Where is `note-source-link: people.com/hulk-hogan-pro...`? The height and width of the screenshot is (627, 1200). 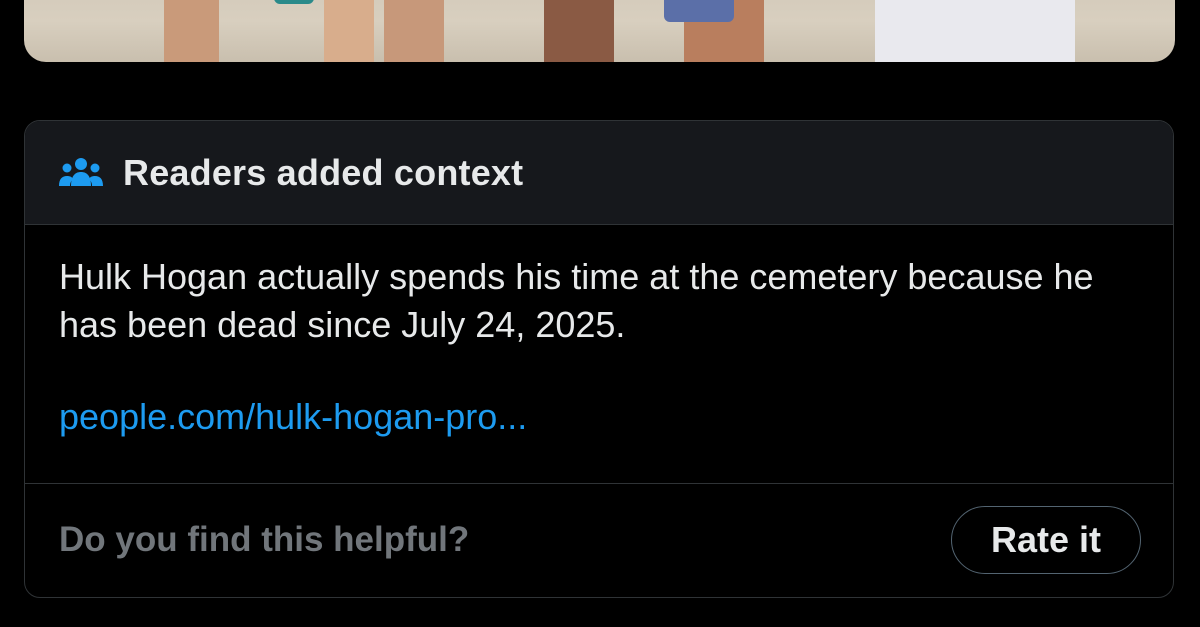
note-source-link: people.com/hulk-hogan-pro... is located at coordinates (293, 417).